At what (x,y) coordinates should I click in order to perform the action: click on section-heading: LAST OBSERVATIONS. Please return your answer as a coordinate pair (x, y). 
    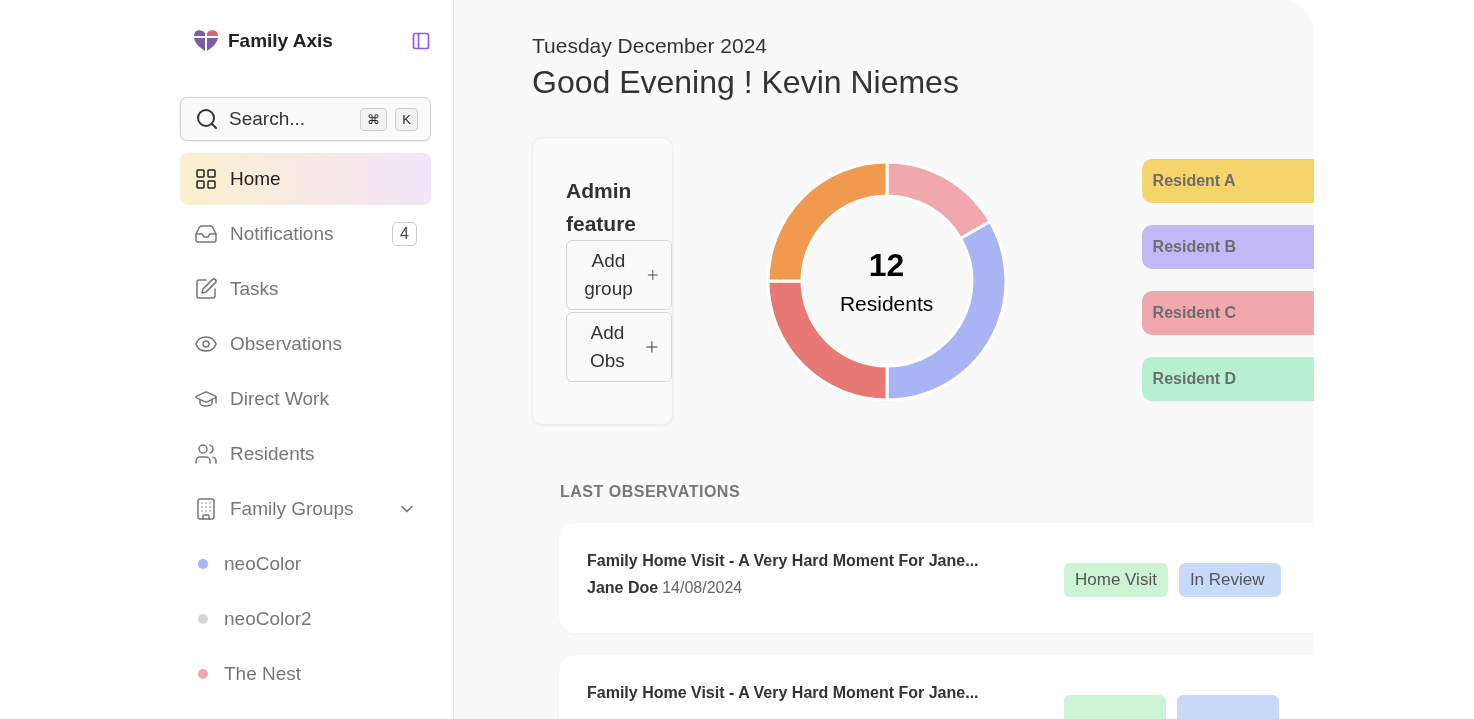
    Looking at the image, I should click on (651, 492).